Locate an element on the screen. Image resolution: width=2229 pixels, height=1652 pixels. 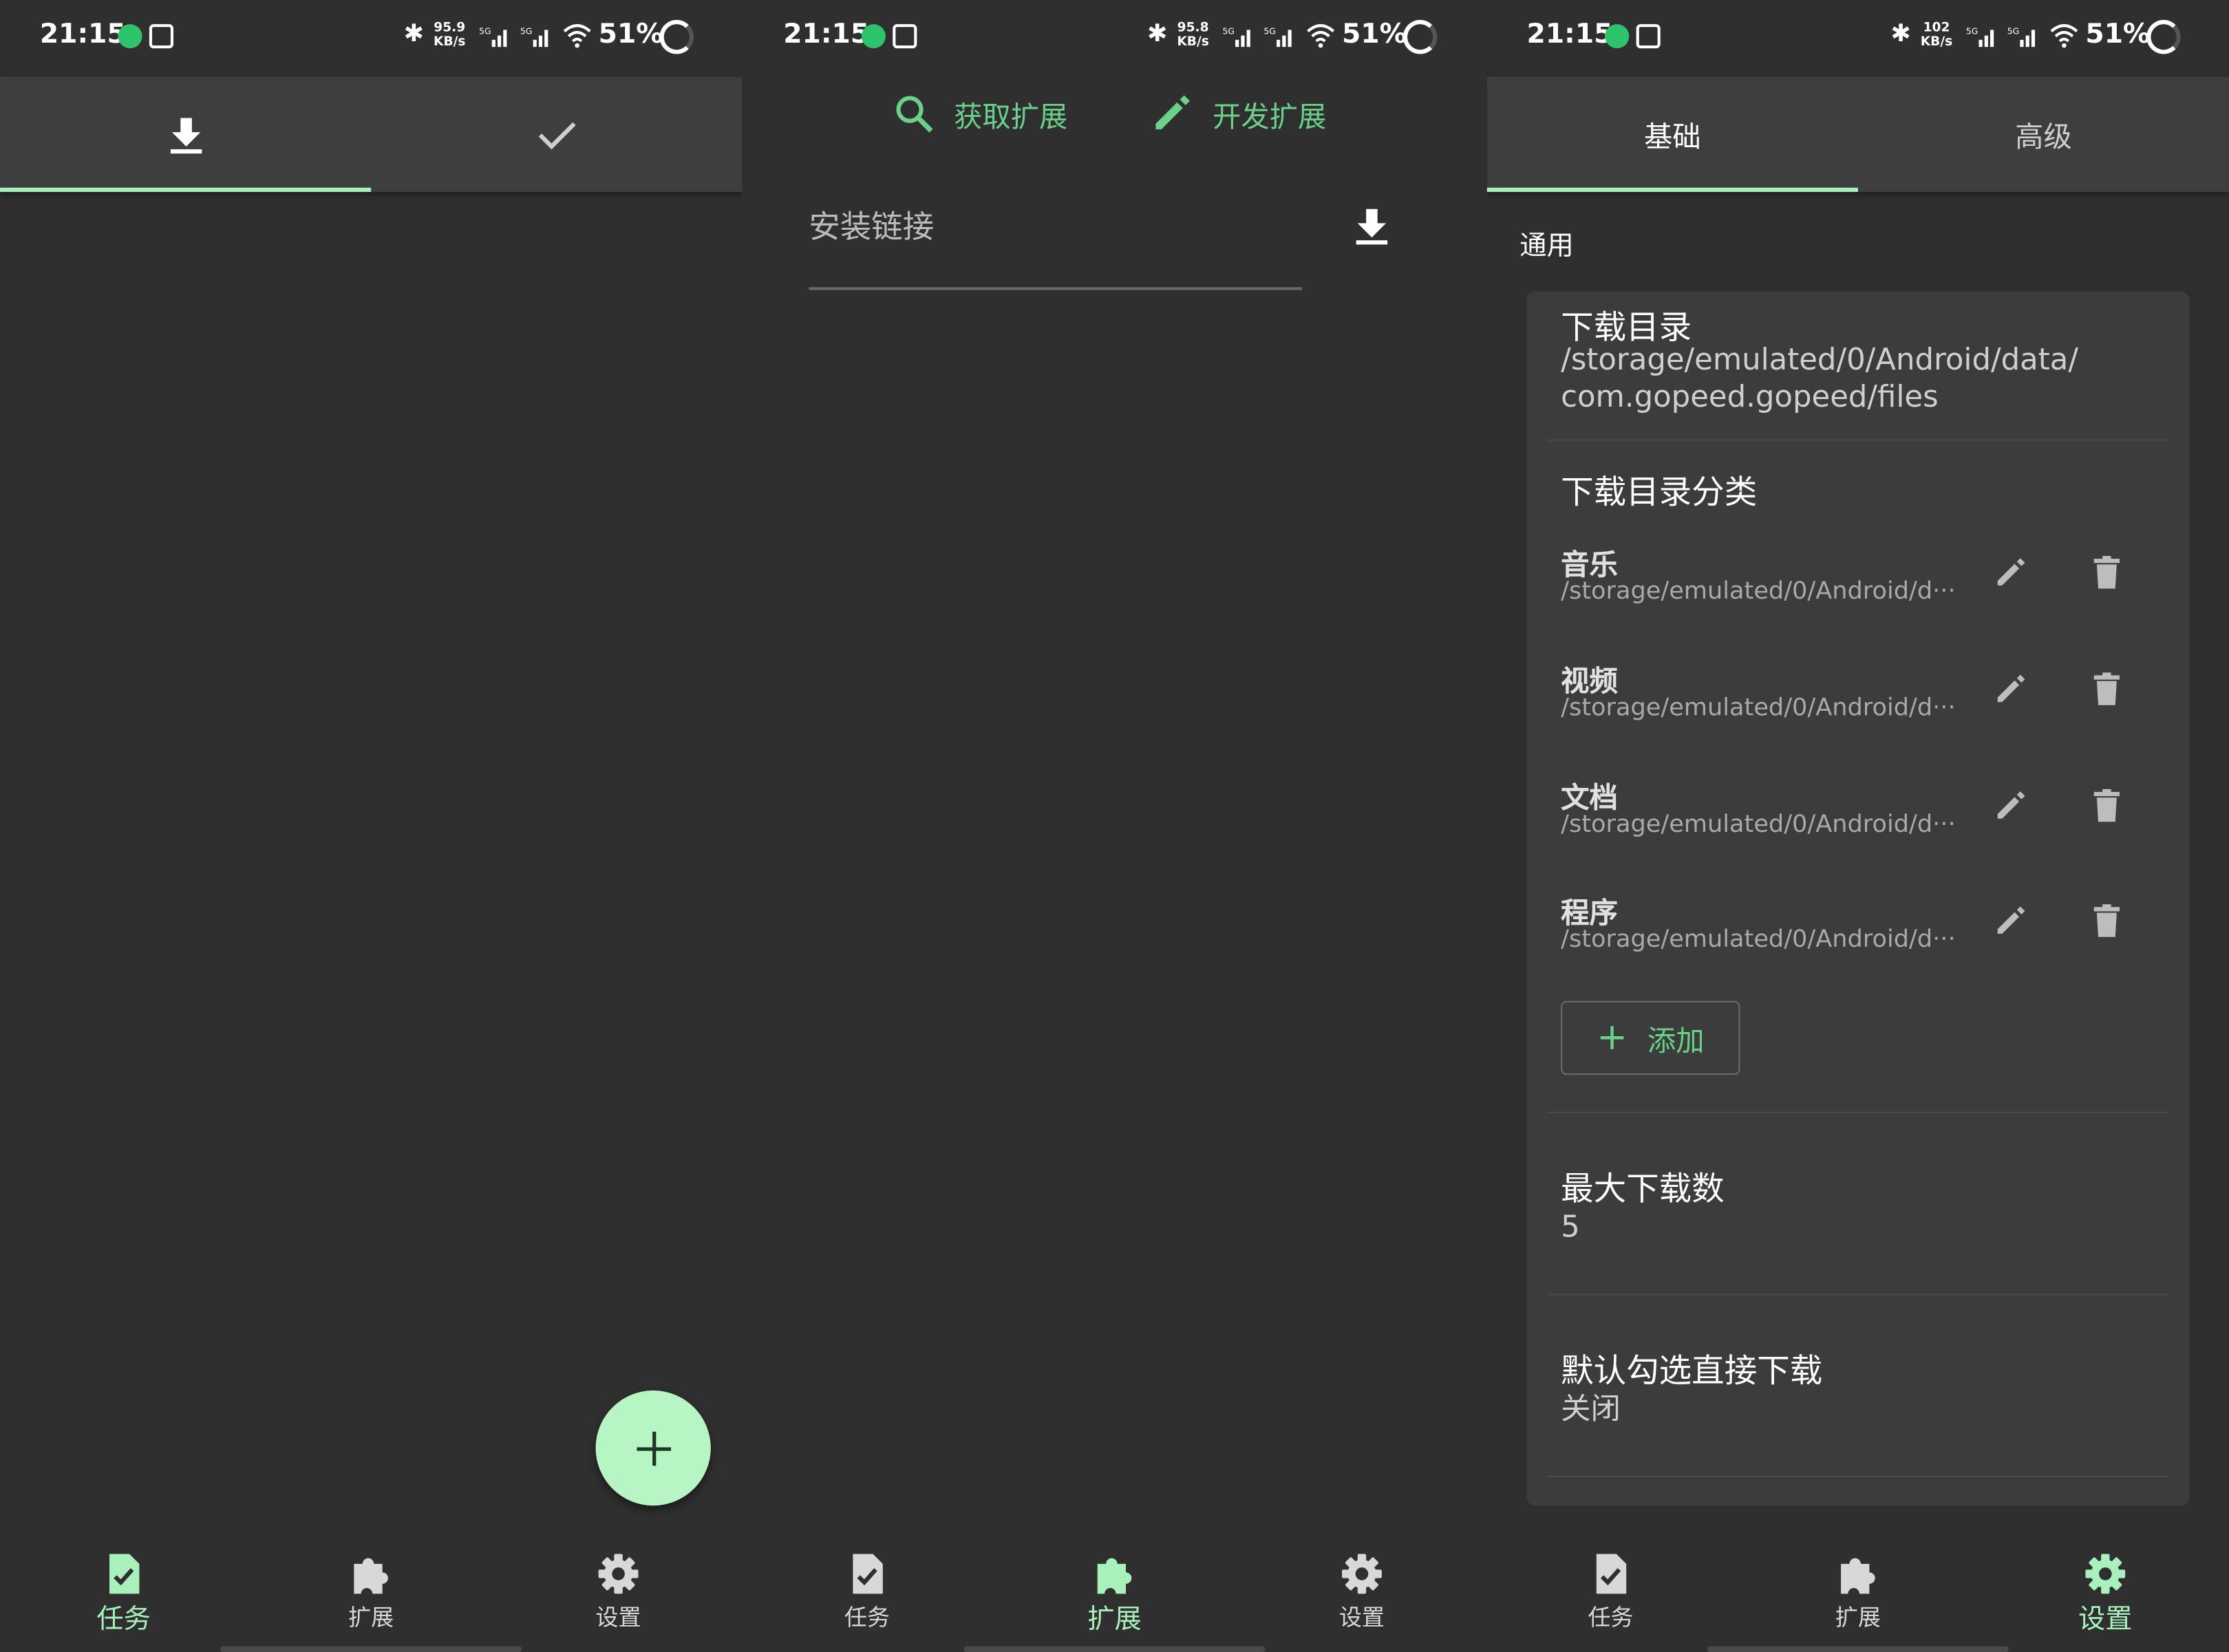
download-dir-value-line1: /storage/emulated/0/Android/data/ is located at coordinates (1820, 359).